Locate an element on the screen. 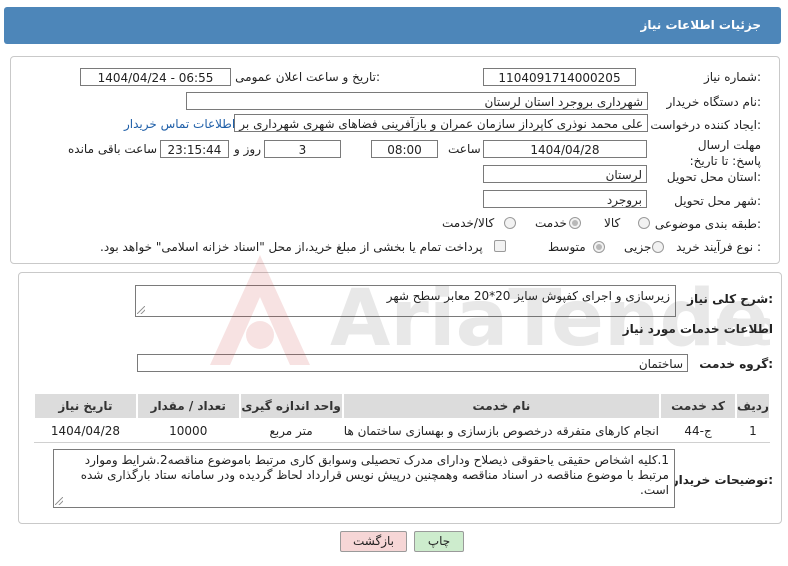 This screenshot has width=788, height=566. cell-row-number: 1 is located at coordinates (752, 430).